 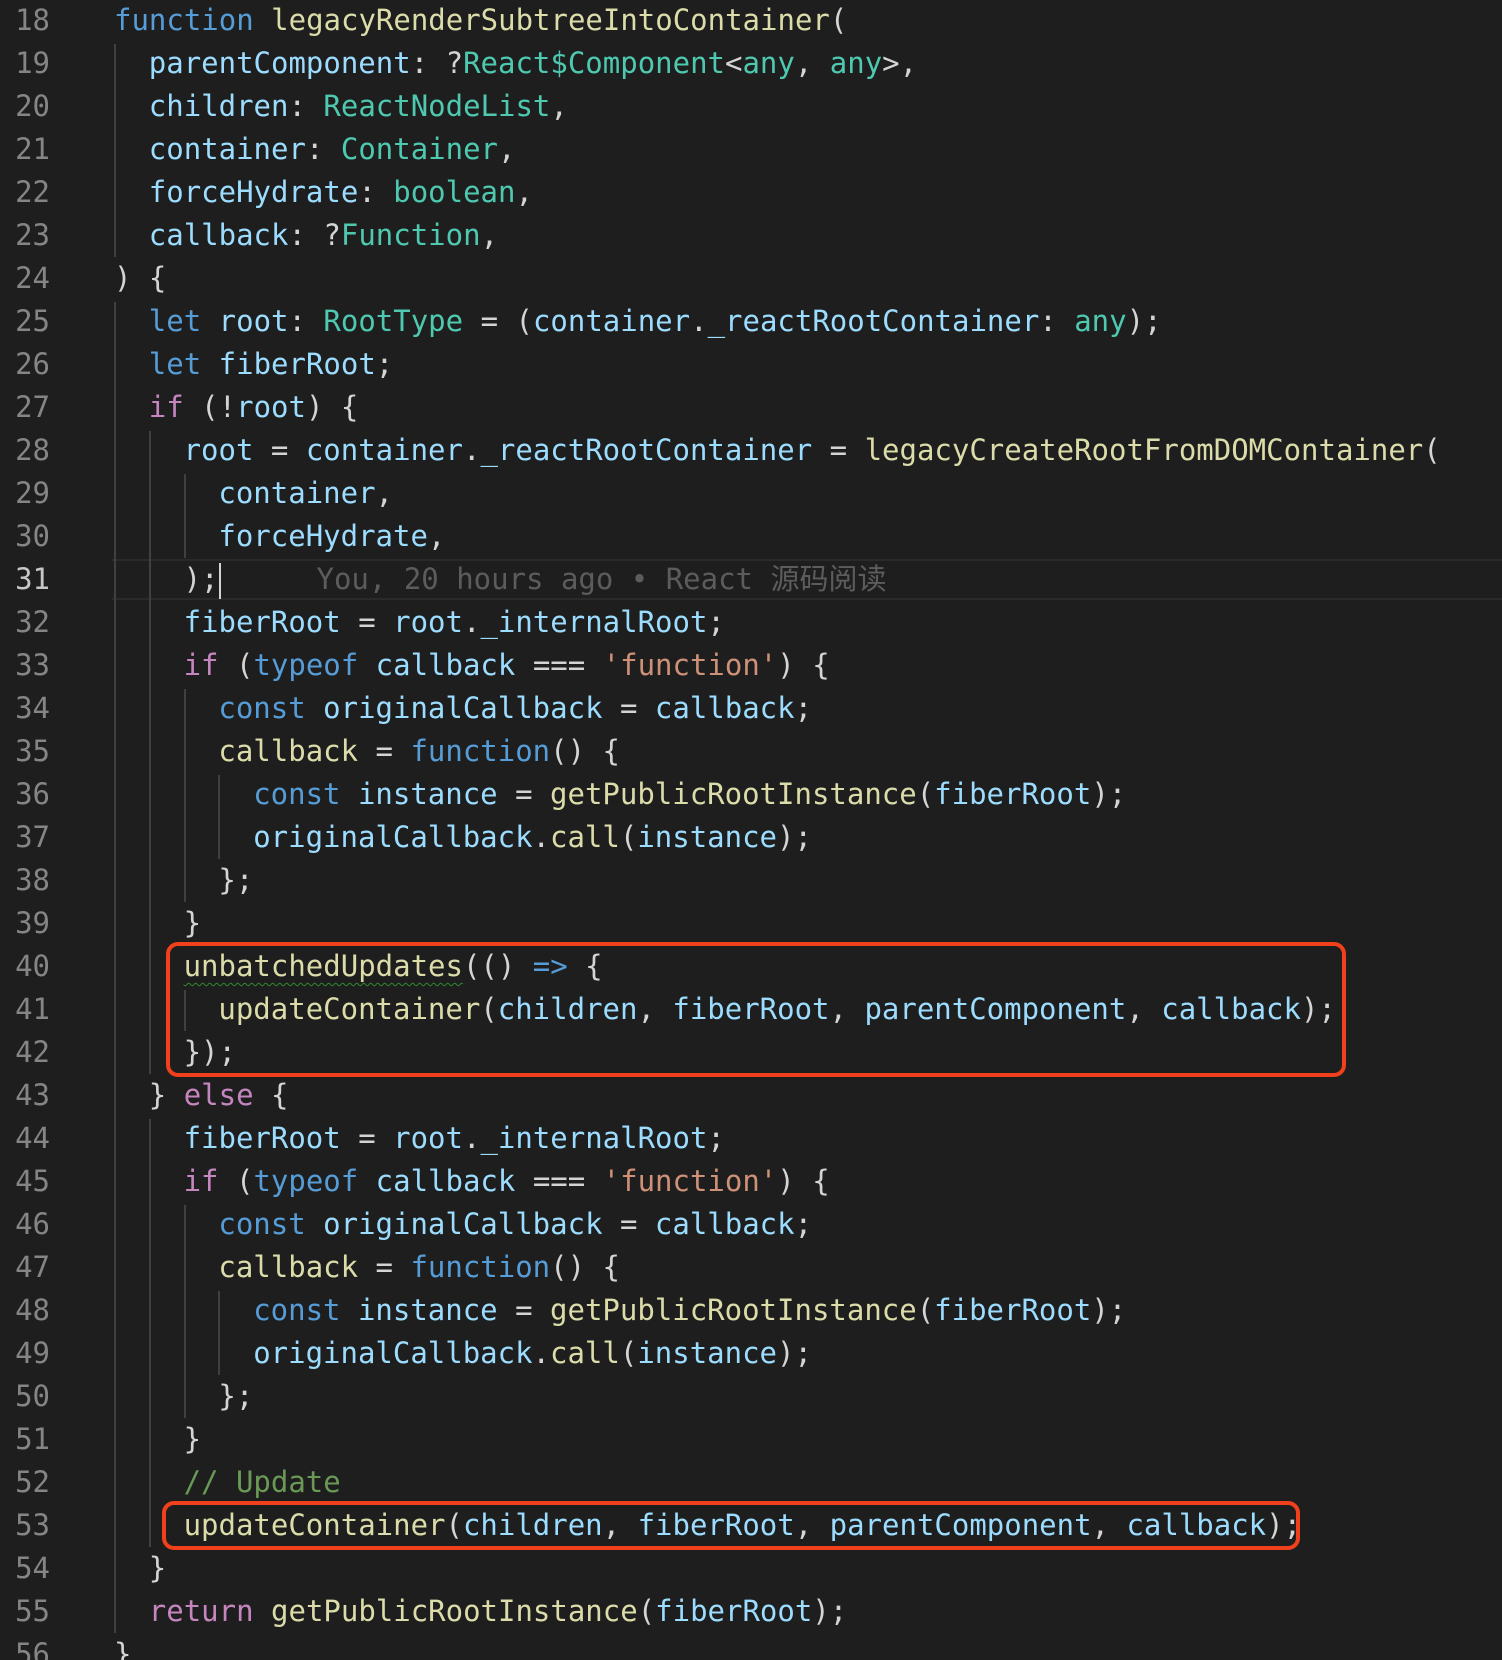 What do you see at coordinates (32, 1353) in the screenshot?
I see `line-number: 49` at bounding box center [32, 1353].